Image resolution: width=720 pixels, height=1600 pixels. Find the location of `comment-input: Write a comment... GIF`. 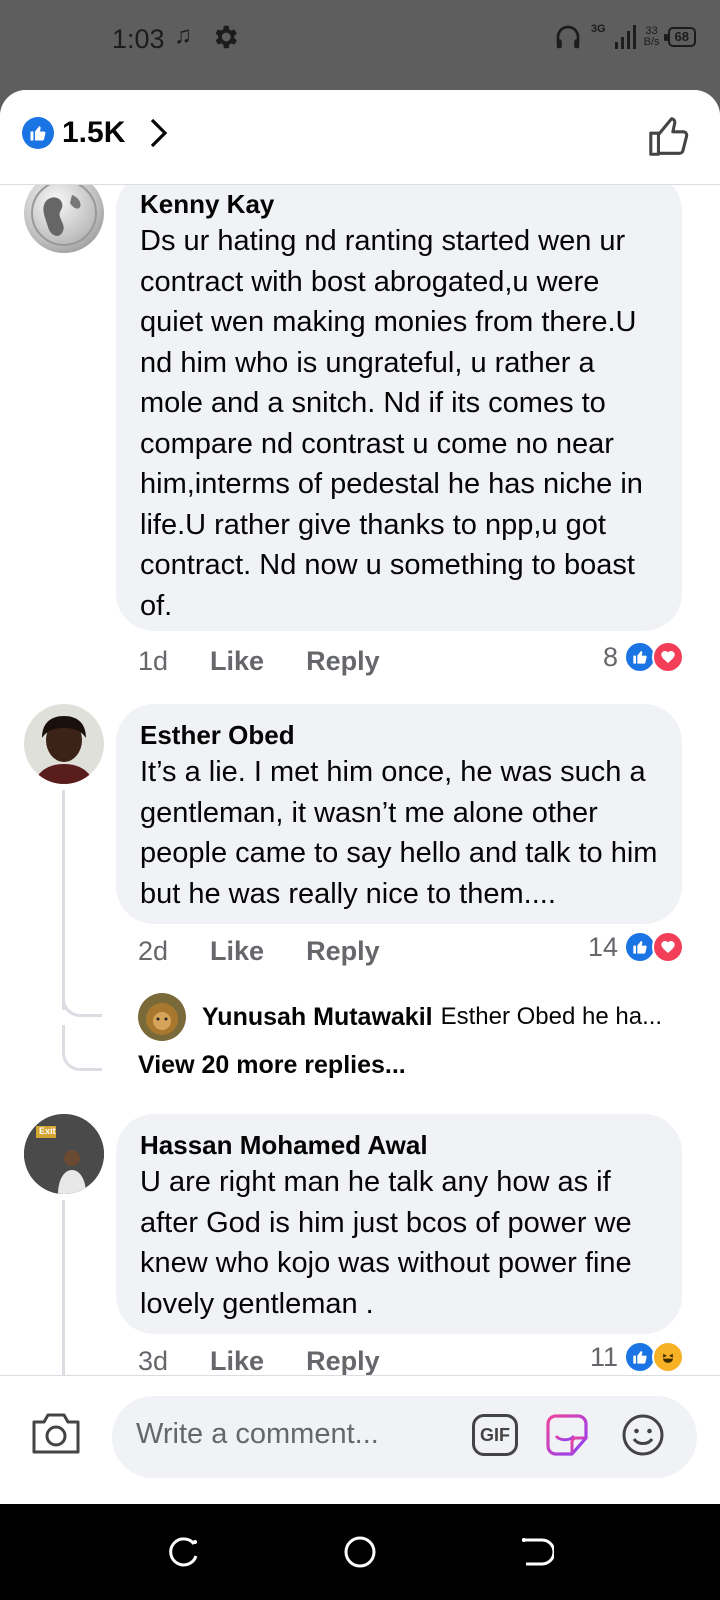

comment-input: Write a comment... GIF is located at coordinates (404, 1437).